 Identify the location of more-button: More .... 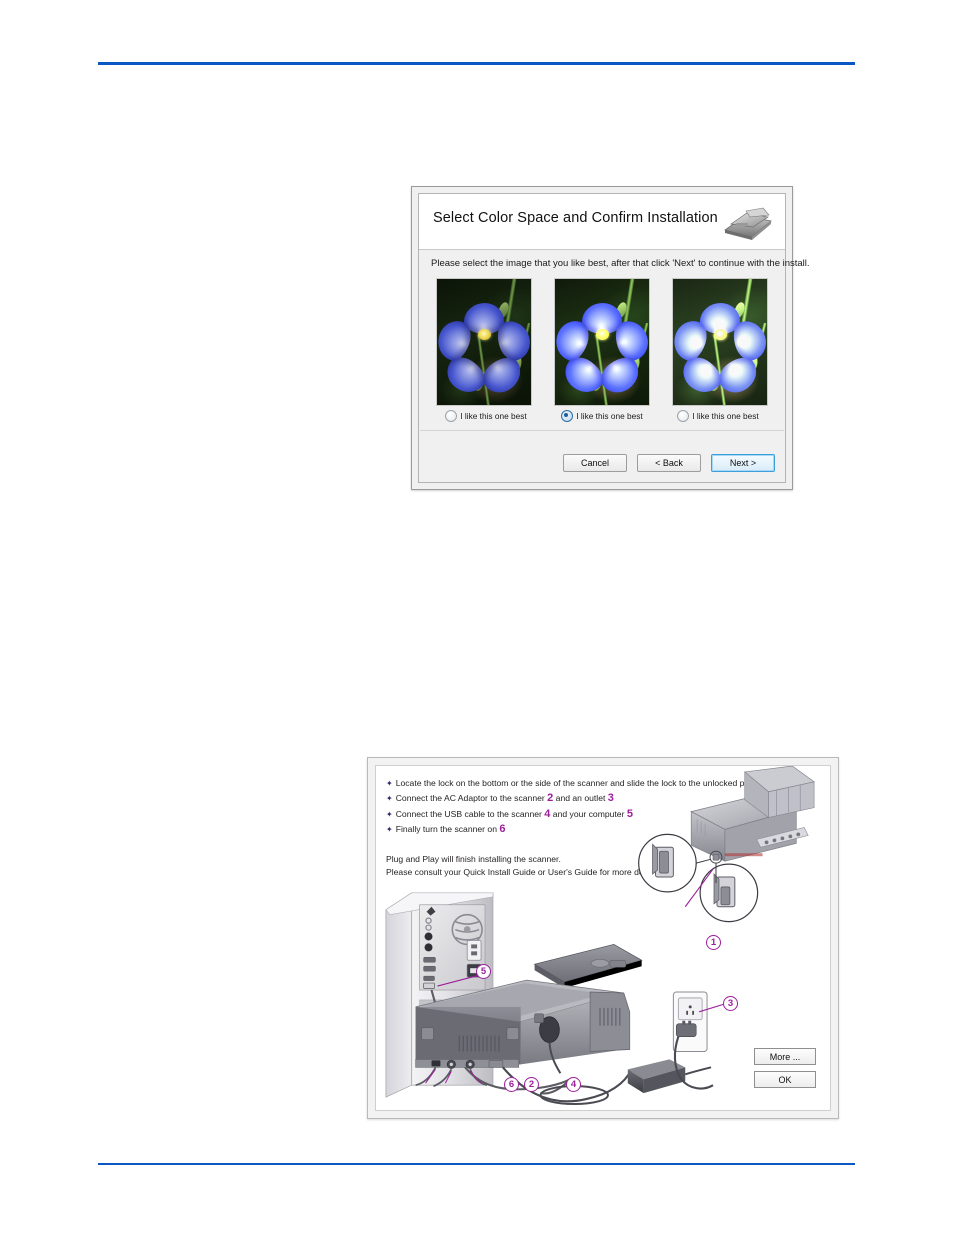
(785, 1056).